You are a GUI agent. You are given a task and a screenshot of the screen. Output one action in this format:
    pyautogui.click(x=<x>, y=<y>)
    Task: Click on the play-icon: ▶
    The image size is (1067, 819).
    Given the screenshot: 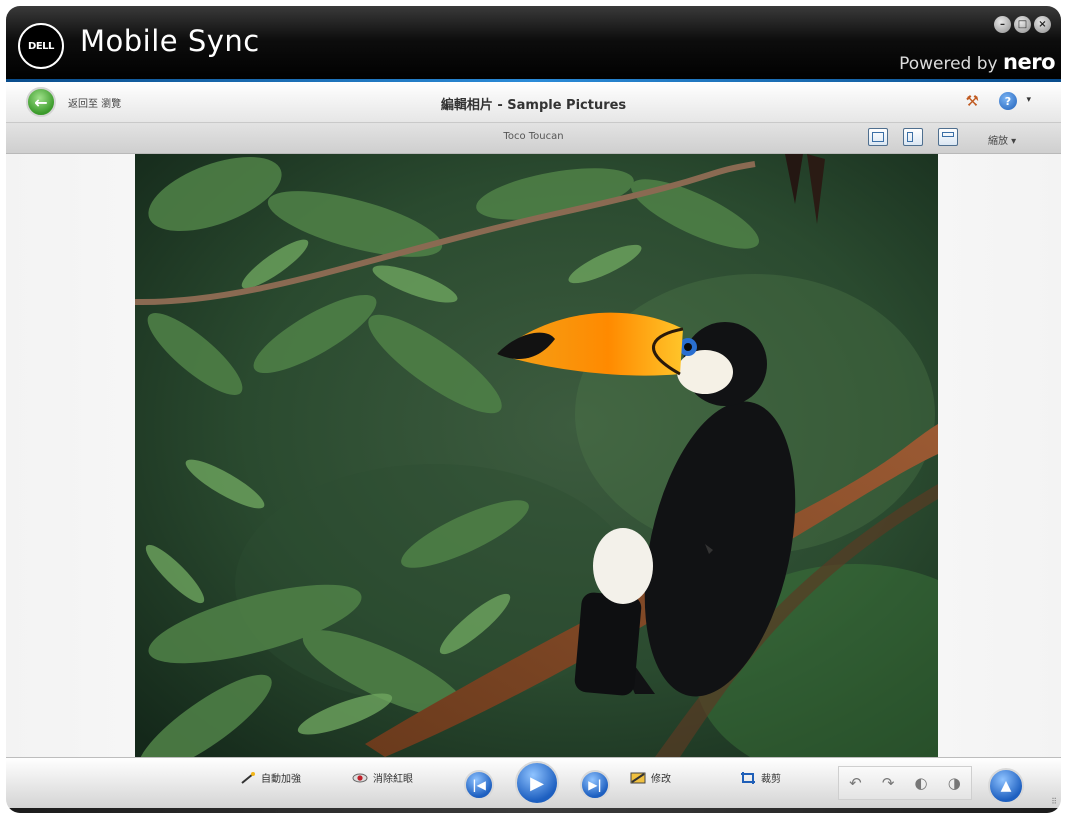 What is the action you would take?
    pyautogui.click(x=537, y=783)
    